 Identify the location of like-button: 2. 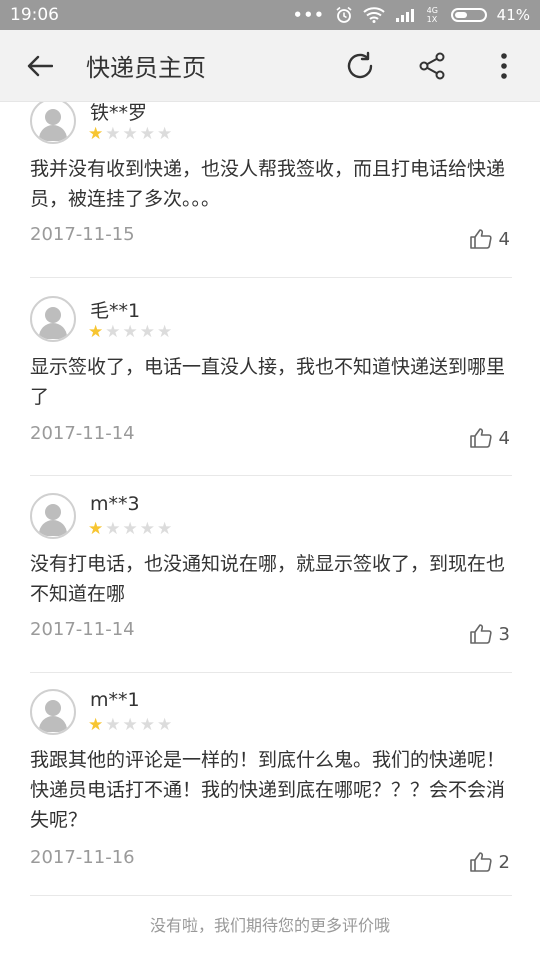
(489, 862).